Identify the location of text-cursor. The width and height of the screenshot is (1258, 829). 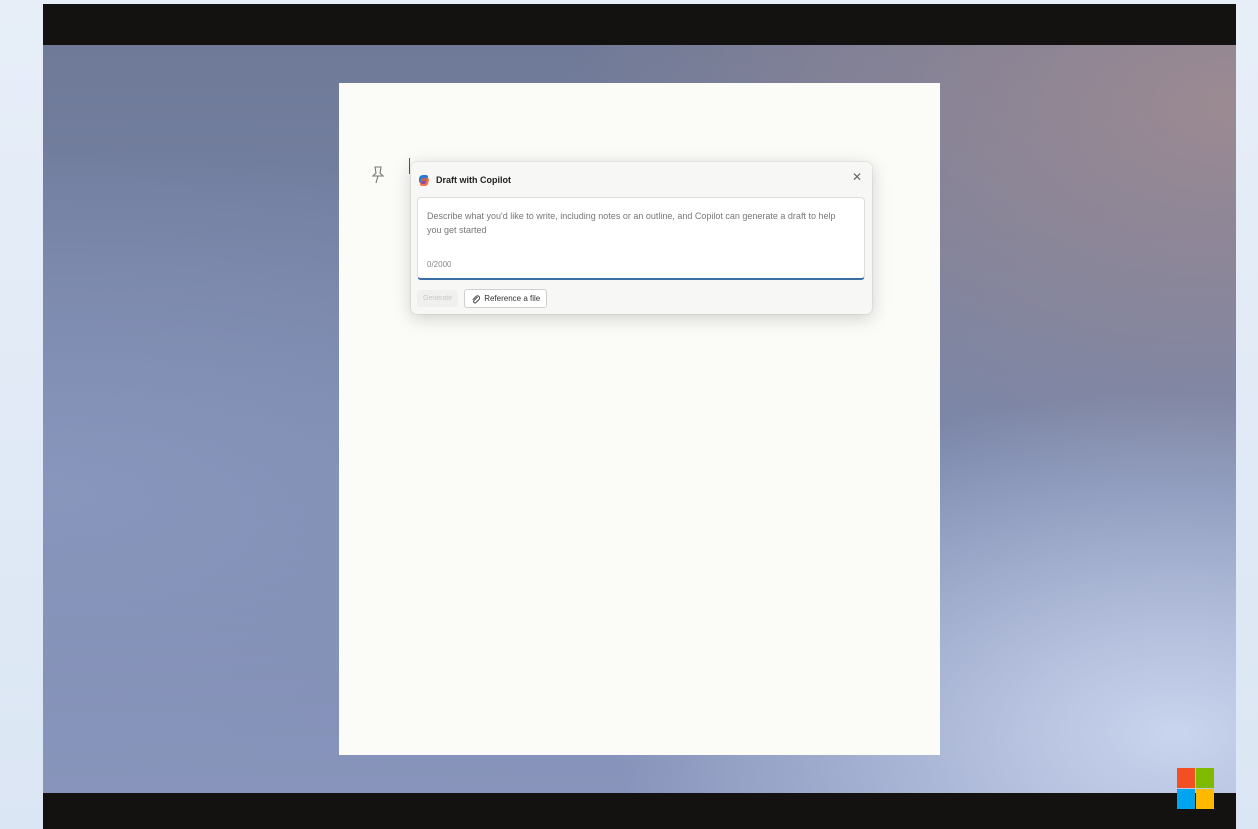
(409, 166).